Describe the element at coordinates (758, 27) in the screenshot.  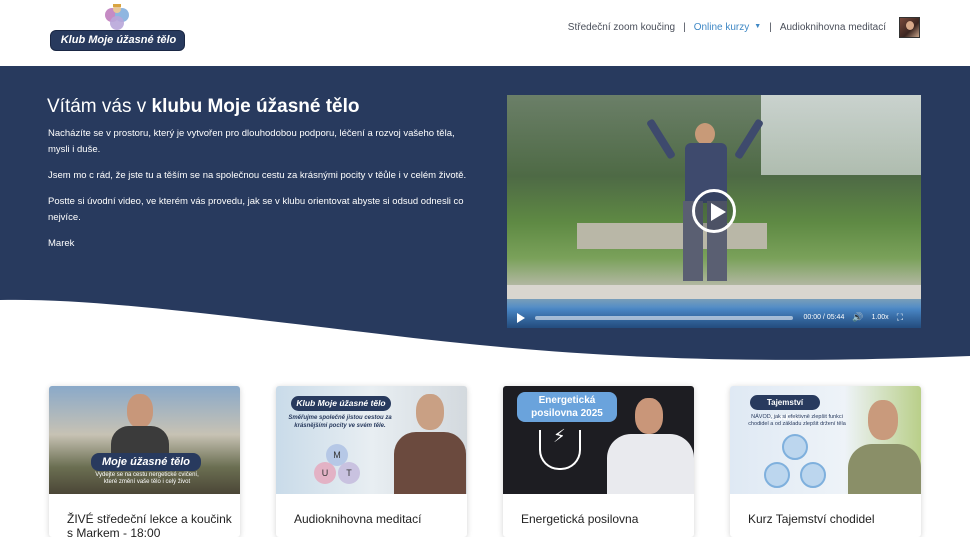
I see `chevron-down-icon: ▼` at that location.